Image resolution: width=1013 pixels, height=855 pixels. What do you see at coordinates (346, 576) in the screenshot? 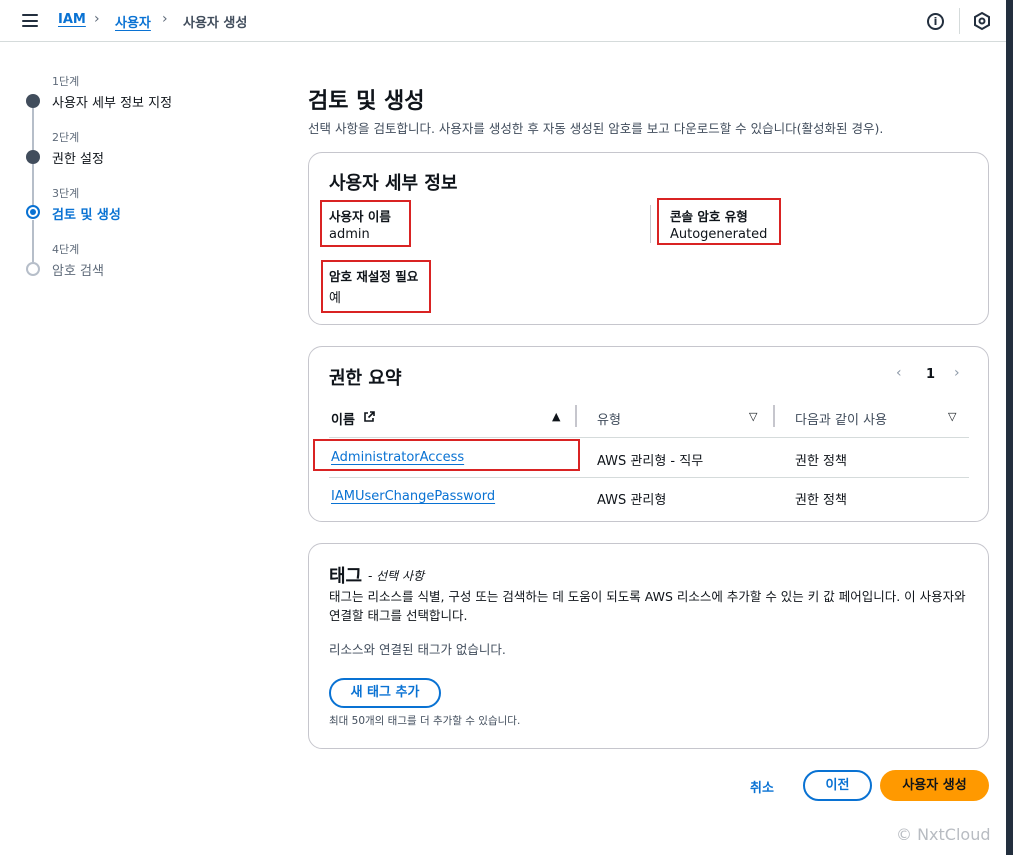
I see `tags-title: 태그` at bounding box center [346, 576].